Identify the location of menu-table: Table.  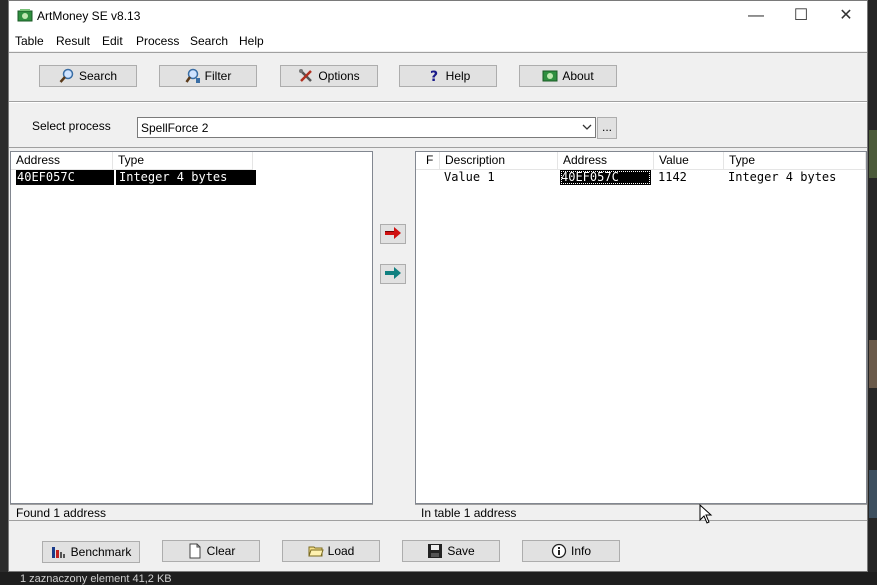
(29, 41).